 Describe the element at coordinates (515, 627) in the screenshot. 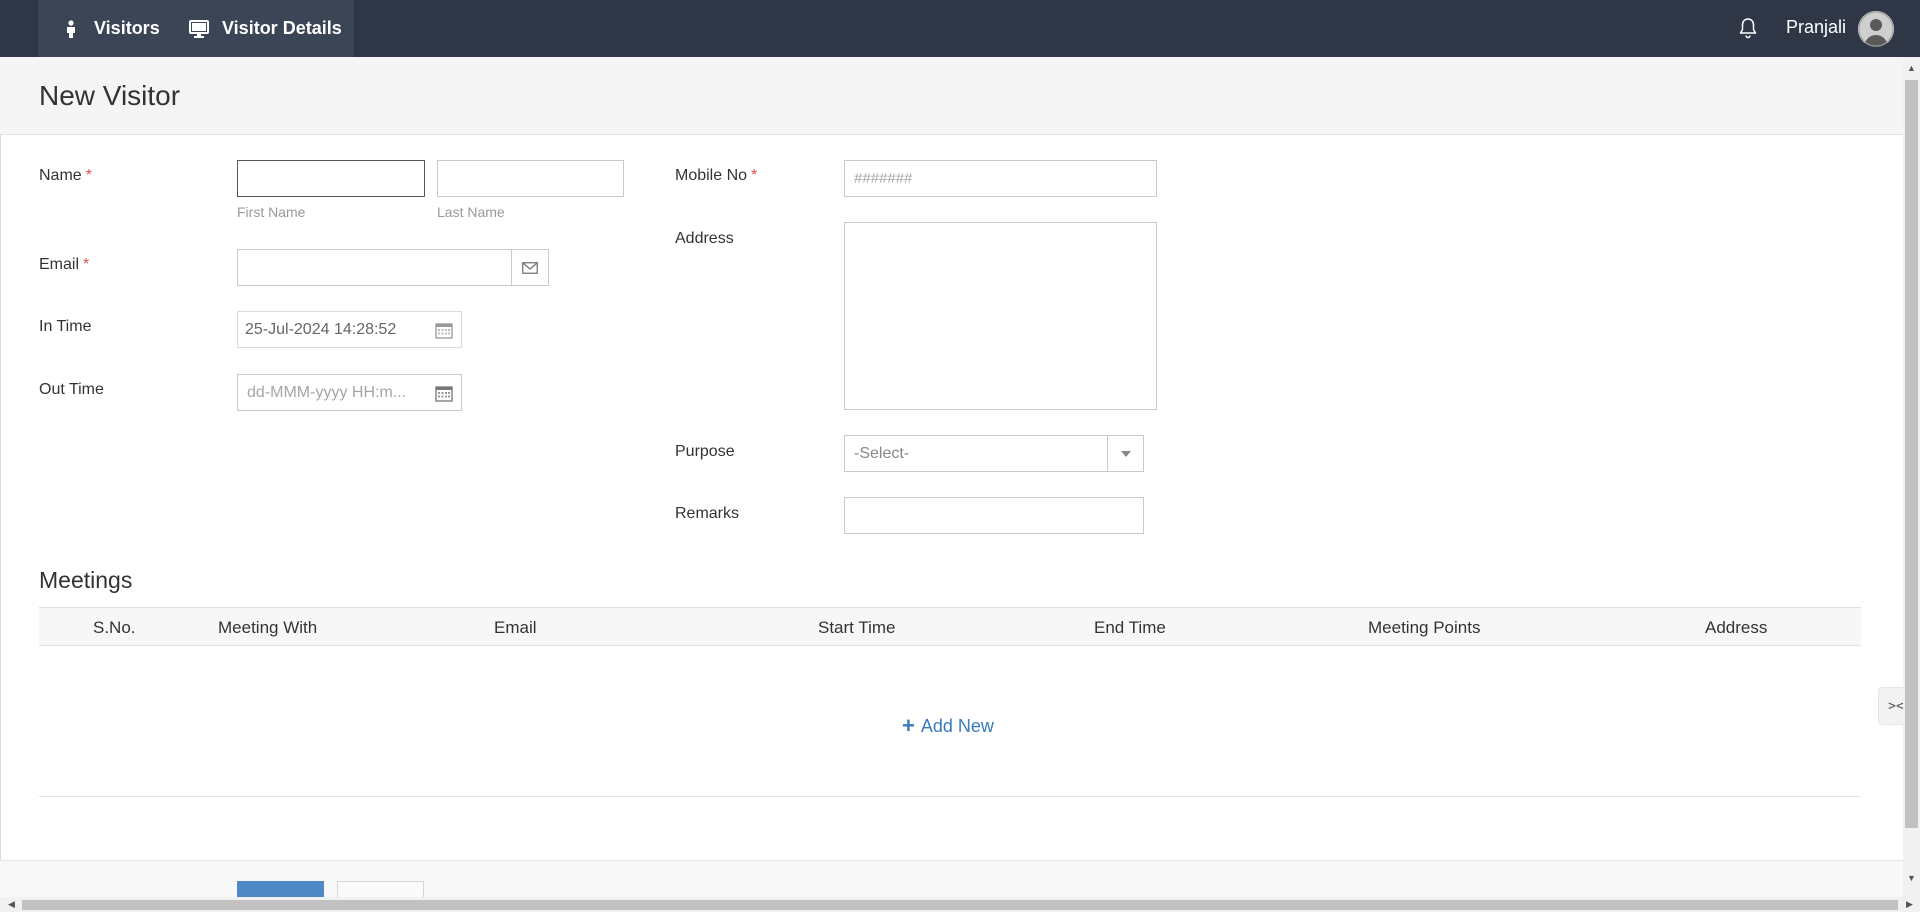

I see `column-header-email: Email` at that location.